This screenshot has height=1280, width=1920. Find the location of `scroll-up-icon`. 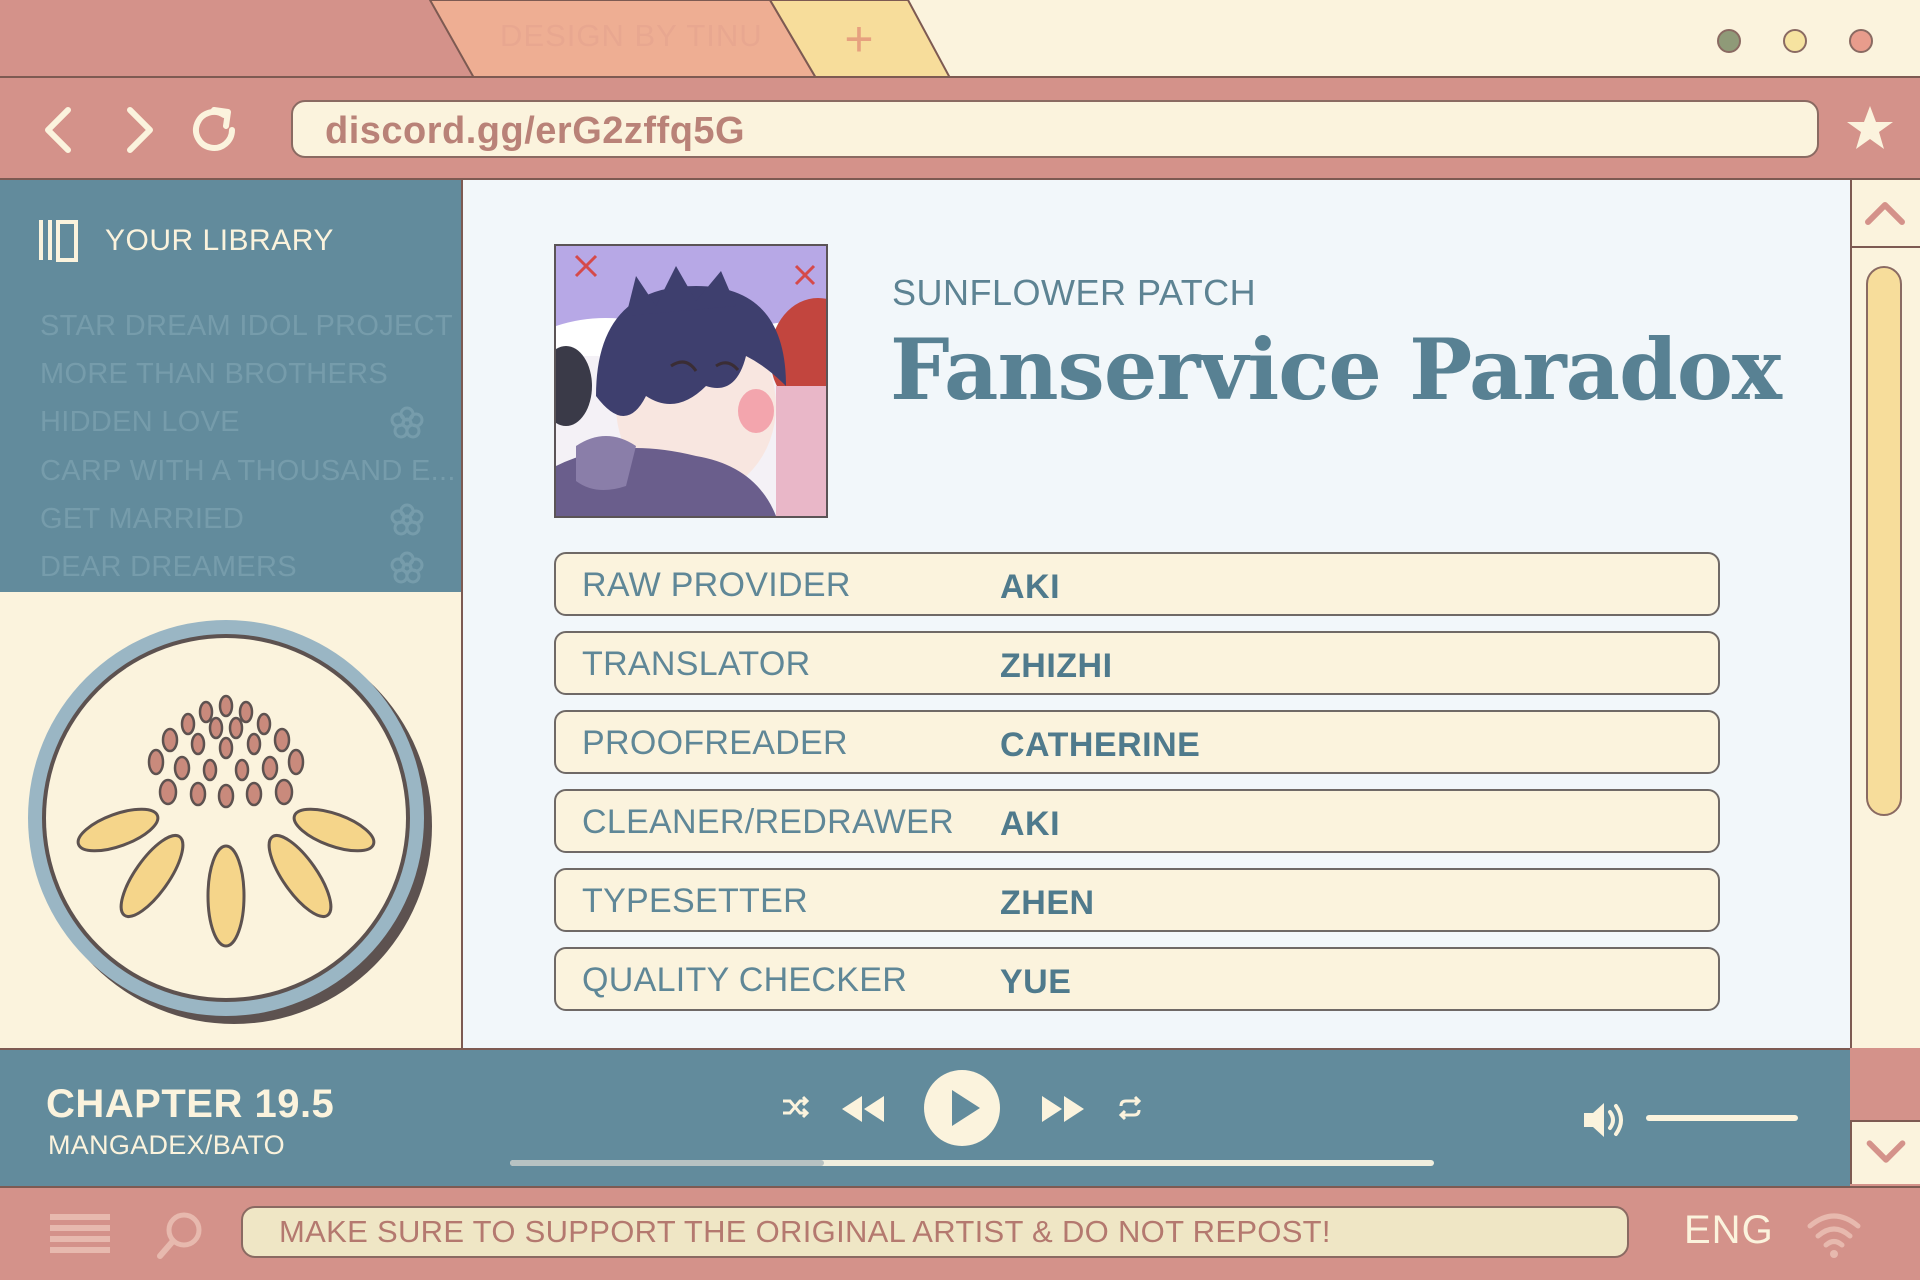

scroll-up-icon is located at coordinates (1885, 212).